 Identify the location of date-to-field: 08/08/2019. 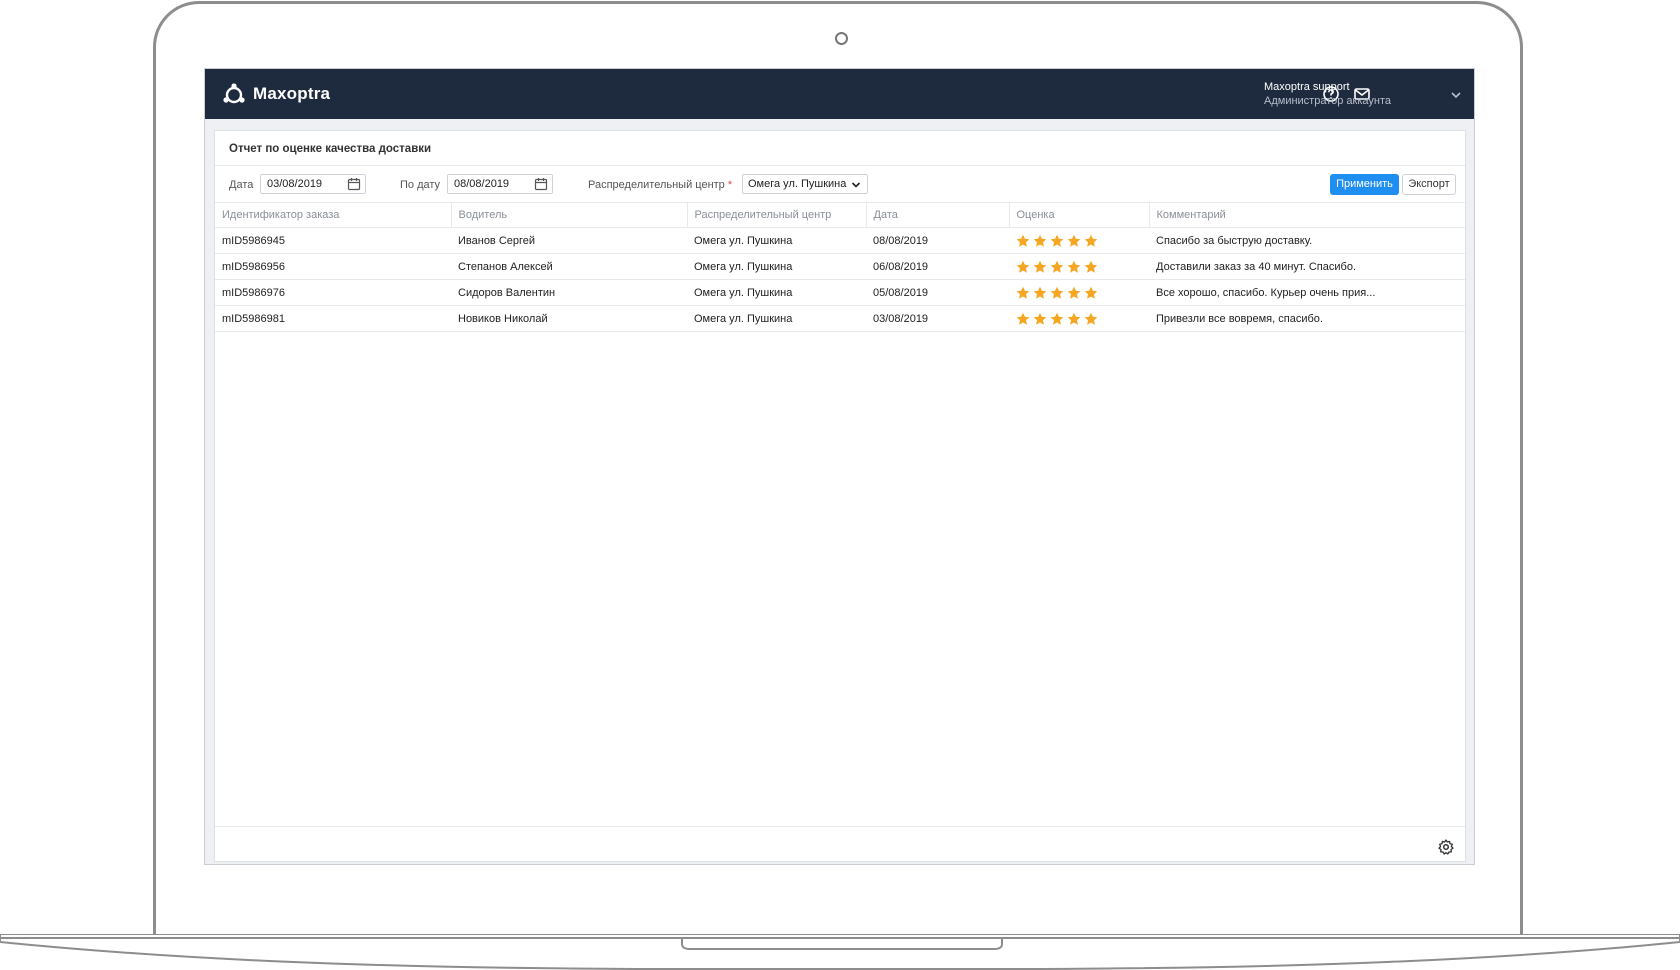
(500, 184).